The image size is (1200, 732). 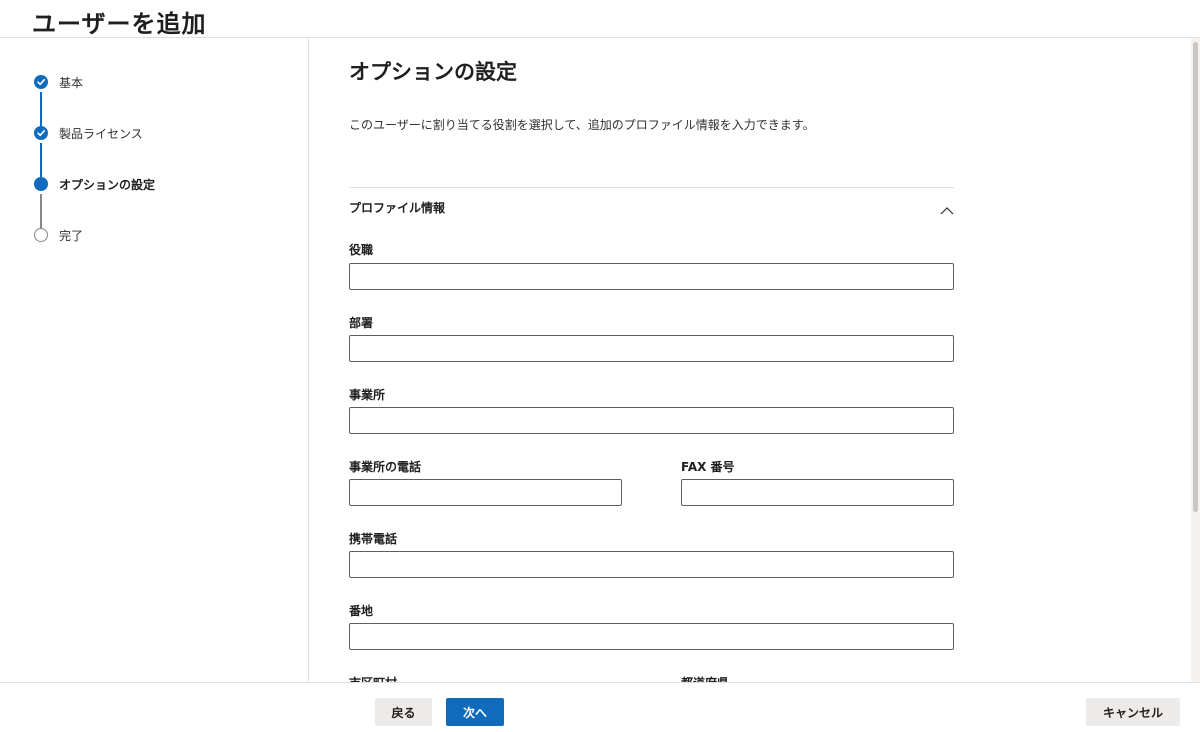 What do you see at coordinates (107, 184) in the screenshot?
I see `step-label: オプションの設定` at bounding box center [107, 184].